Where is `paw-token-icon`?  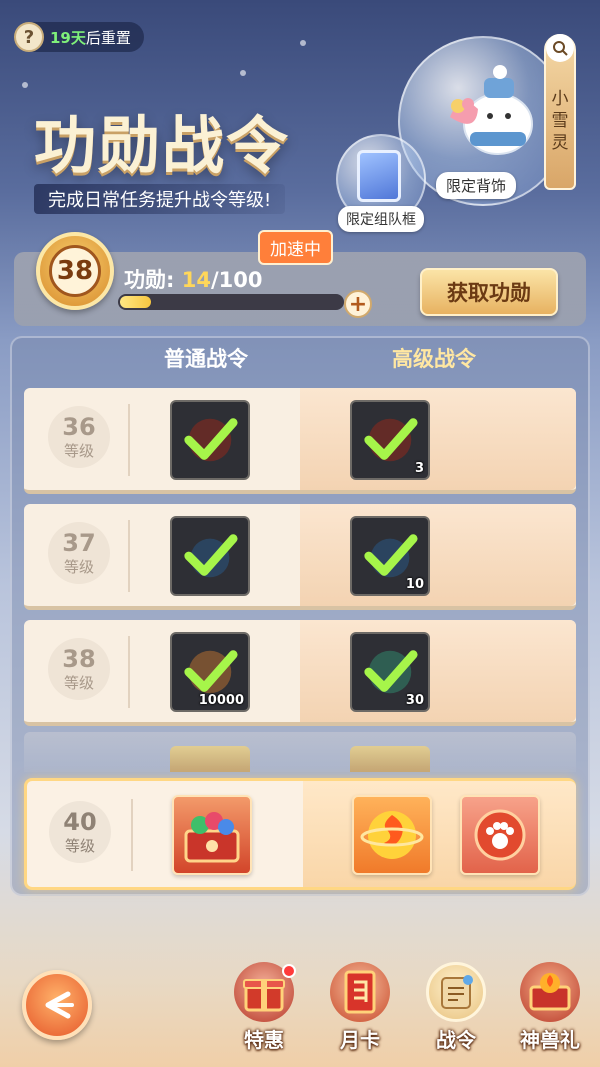 paw-token-icon is located at coordinates (500, 835).